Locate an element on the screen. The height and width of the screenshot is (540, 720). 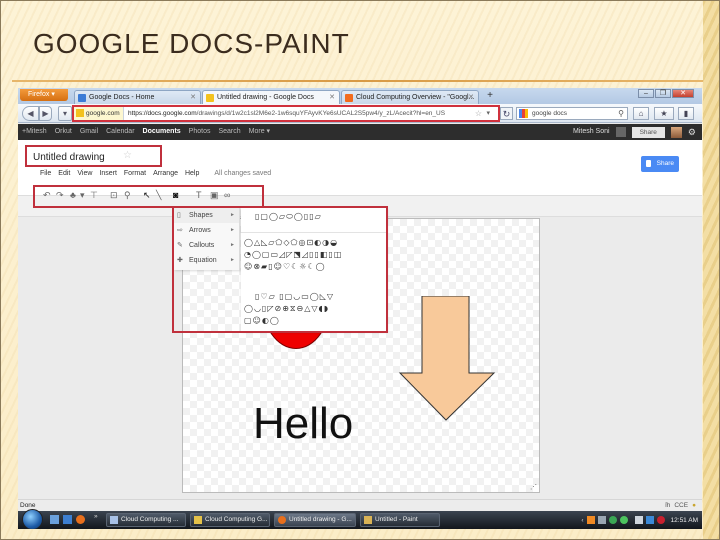
volume-icon is located at coordinates (660, 520).